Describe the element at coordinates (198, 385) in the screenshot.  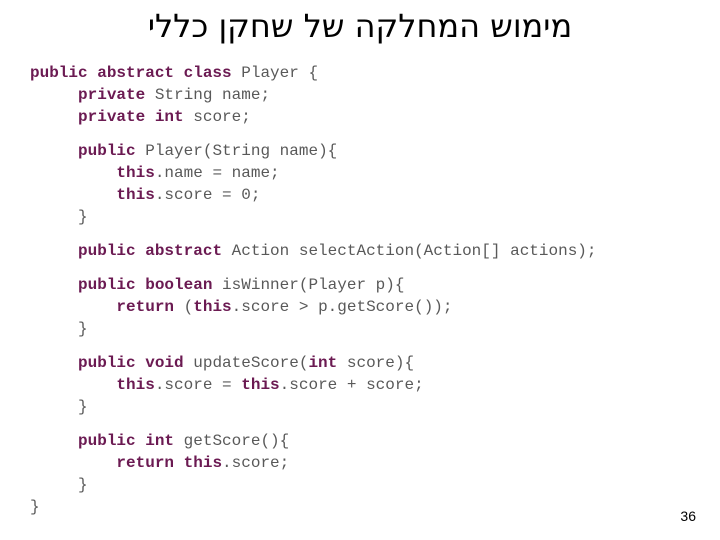
I see `code-text: .score =` at that location.